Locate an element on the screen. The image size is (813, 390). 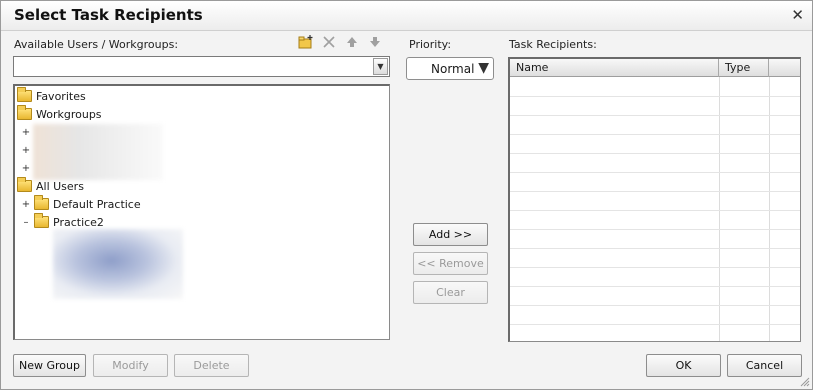
resize-grip-icon is located at coordinates (805, 382).